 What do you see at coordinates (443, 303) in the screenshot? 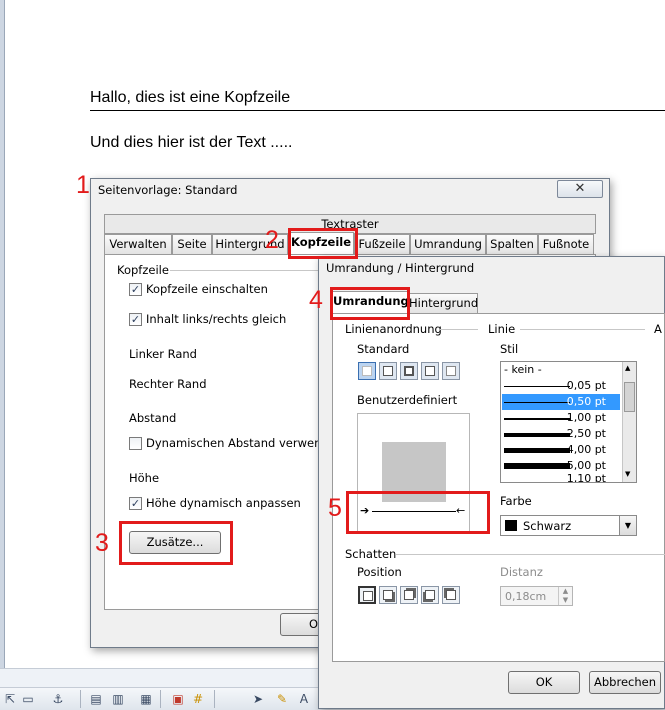
I see `tab-hintergrund-border: Hintergrund` at bounding box center [443, 303].